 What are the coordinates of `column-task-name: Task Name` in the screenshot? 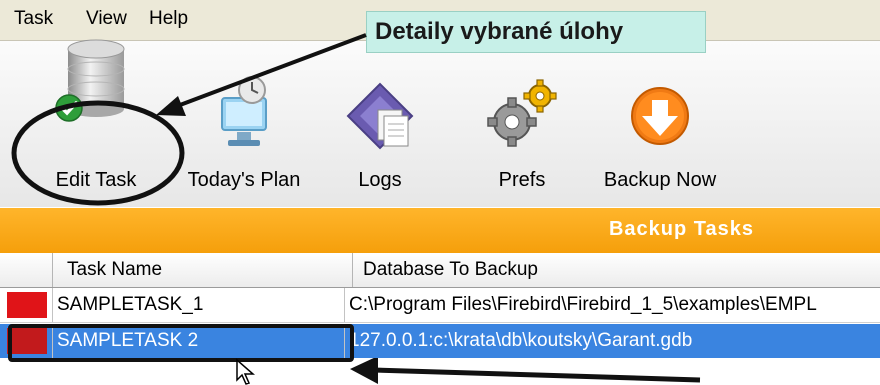 It's located at (205, 270).